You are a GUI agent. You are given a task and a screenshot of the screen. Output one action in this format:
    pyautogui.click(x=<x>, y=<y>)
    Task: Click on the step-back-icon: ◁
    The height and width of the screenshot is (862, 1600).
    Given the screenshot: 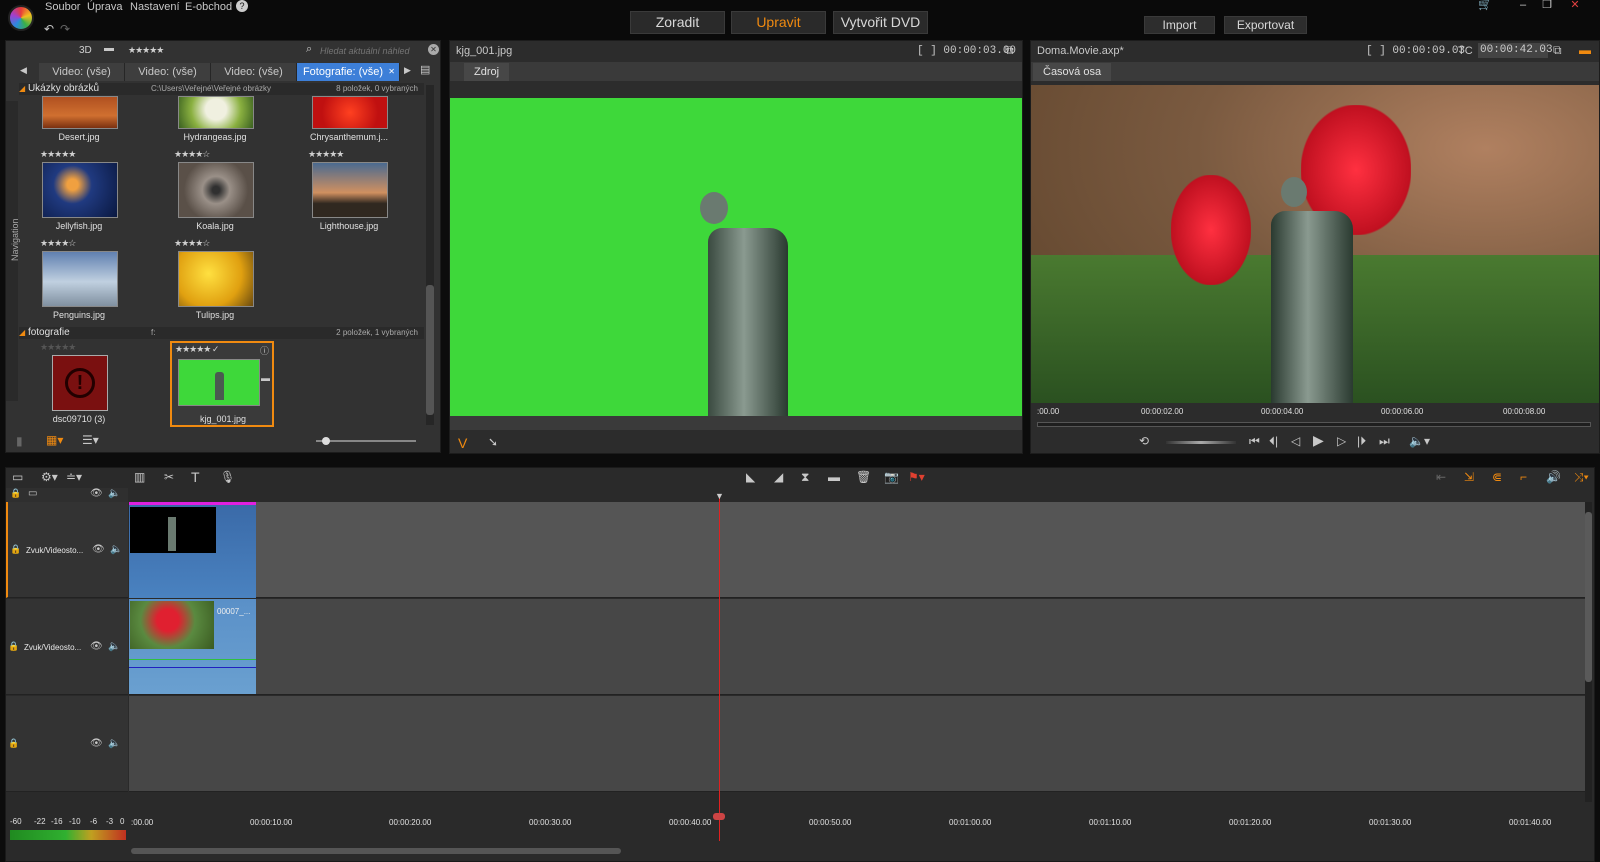 What is the action you would take?
    pyautogui.click(x=1295, y=441)
    